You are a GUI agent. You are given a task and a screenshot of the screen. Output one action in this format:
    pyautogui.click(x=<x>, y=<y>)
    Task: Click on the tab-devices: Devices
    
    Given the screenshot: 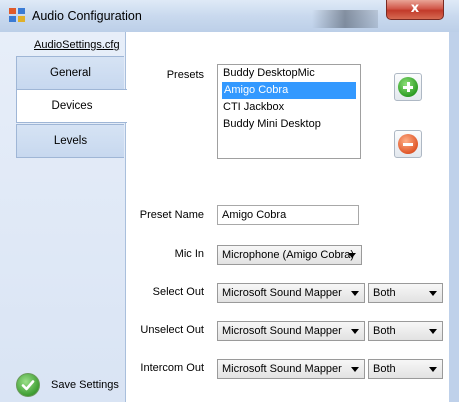 What is the action you would take?
    pyautogui.click(x=71, y=106)
    